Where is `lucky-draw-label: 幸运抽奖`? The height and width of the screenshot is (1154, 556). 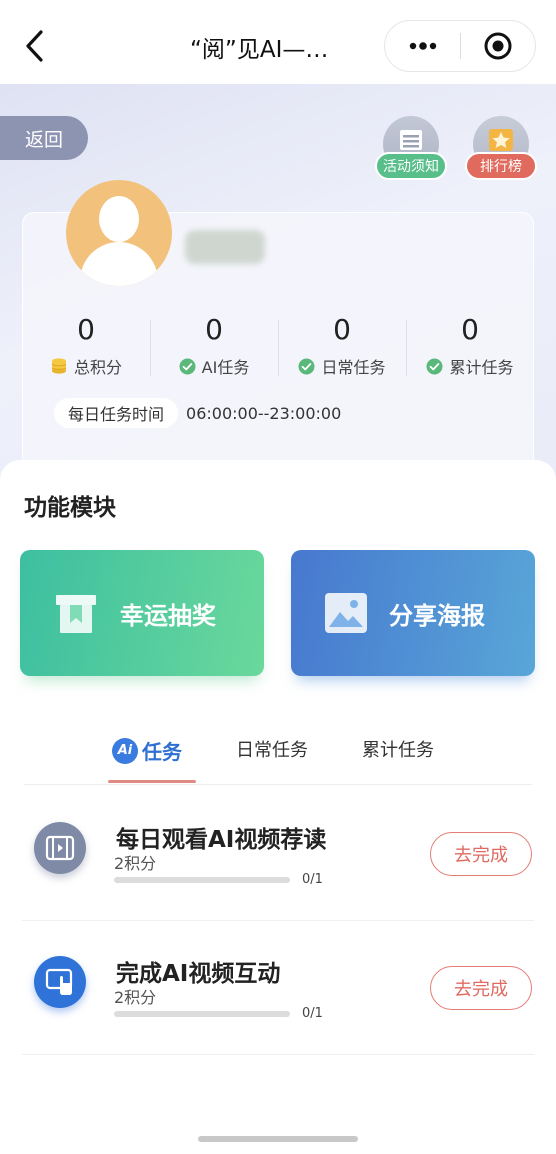
lucky-draw-label: 幸运抽奖 is located at coordinates (168, 615).